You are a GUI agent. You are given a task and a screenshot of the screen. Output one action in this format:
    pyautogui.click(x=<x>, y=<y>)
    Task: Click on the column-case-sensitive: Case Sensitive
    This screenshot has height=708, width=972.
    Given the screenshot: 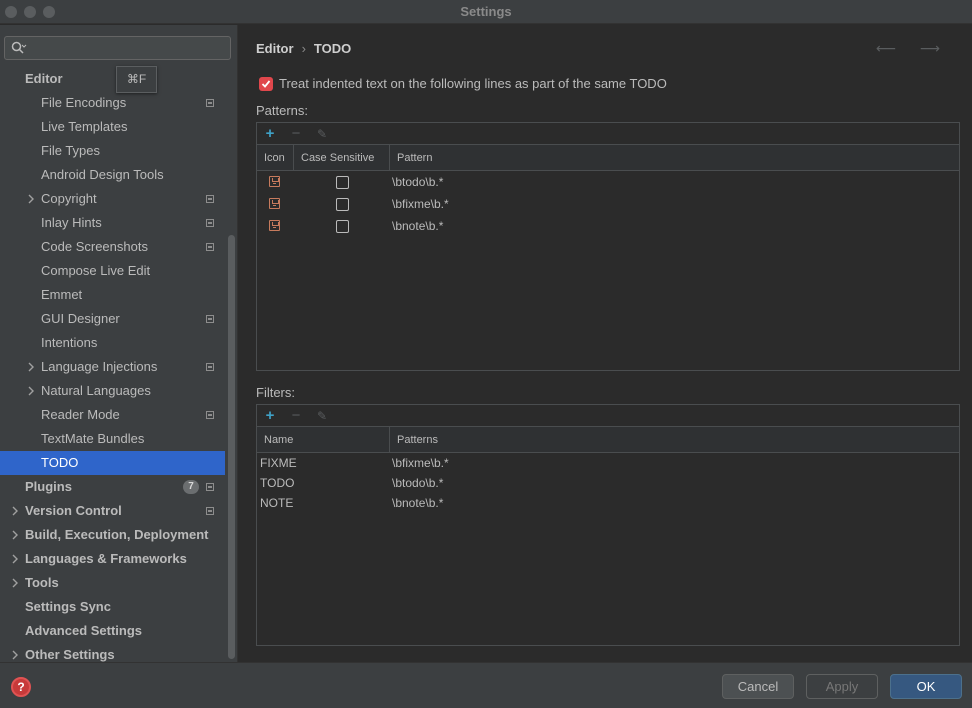 What is the action you would take?
    pyautogui.click(x=342, y=158)
    